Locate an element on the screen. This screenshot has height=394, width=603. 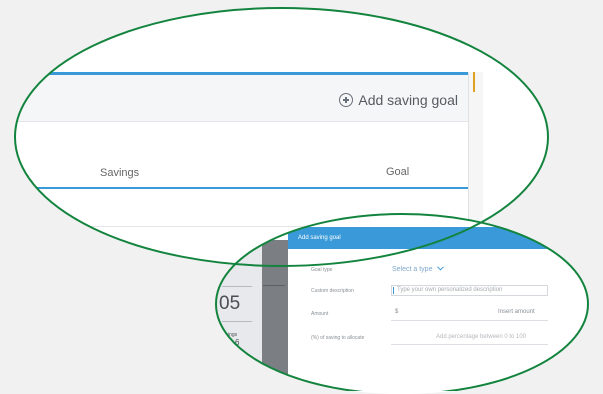
goal-type-label: Goal type is located at coordinates (322, 270).